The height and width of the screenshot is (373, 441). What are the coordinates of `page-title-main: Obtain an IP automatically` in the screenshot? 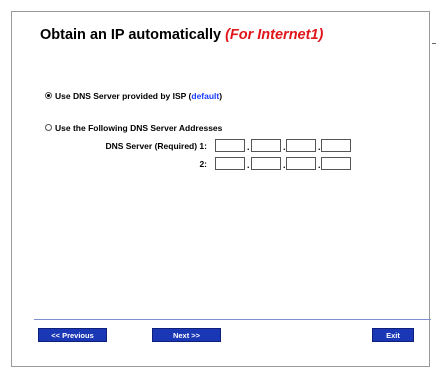 It's located at (131, 35).